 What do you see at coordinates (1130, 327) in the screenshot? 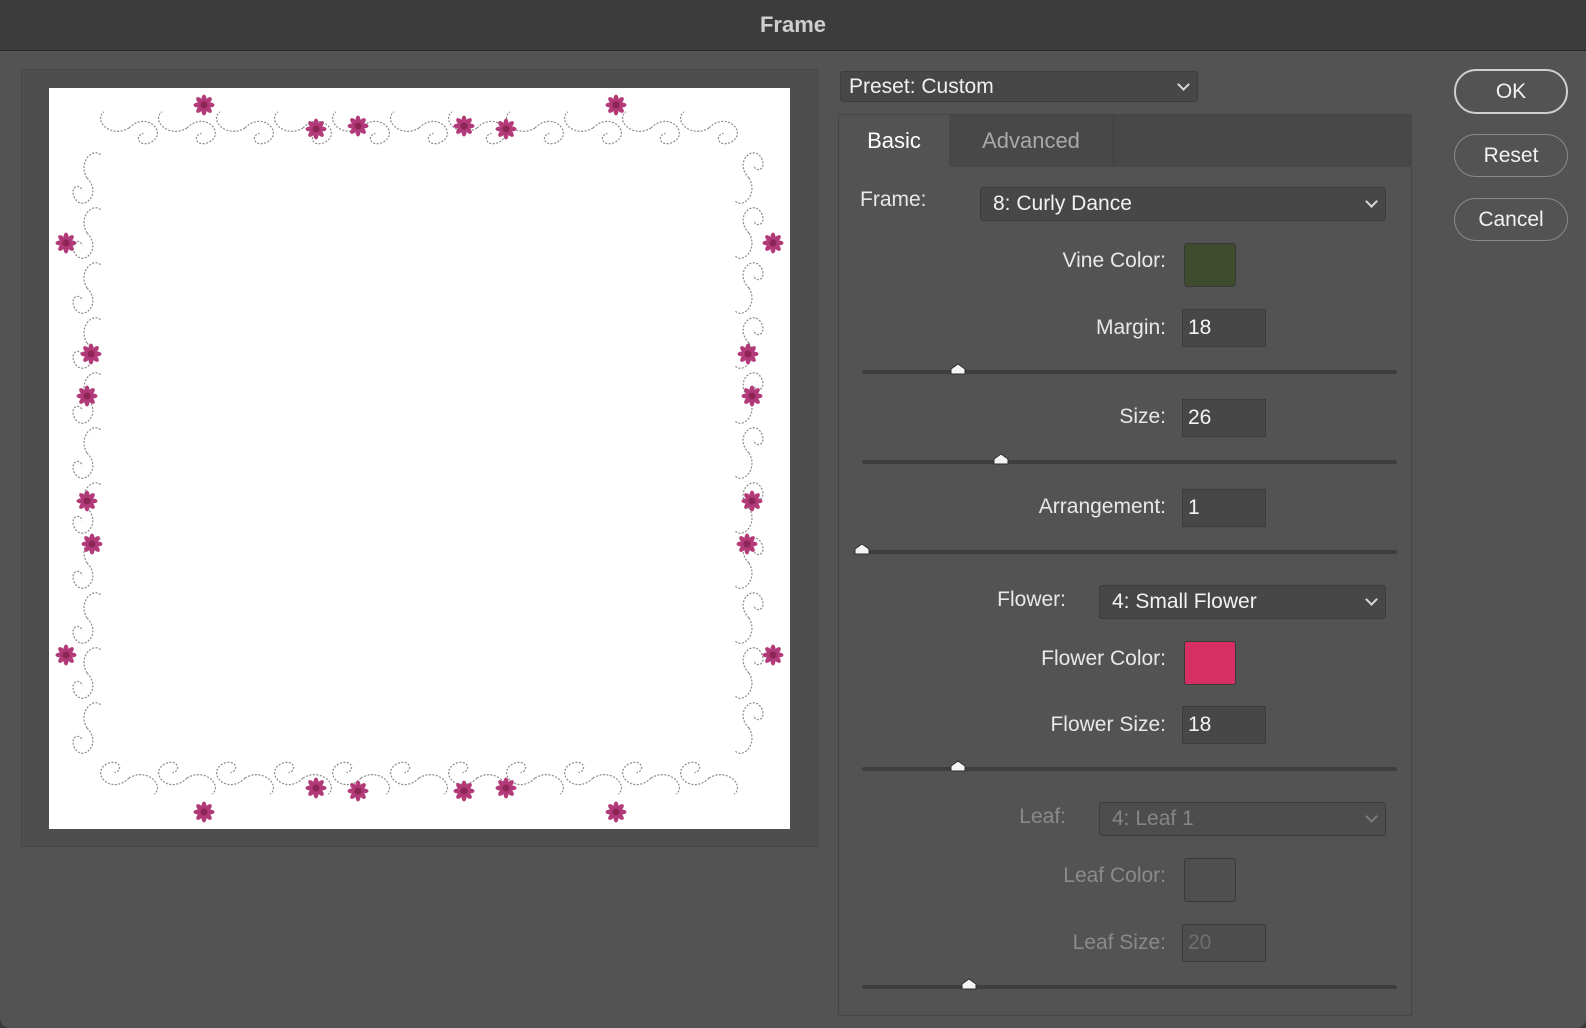
I see `margin-label: Margin:` at bounding box center [1130, 327].